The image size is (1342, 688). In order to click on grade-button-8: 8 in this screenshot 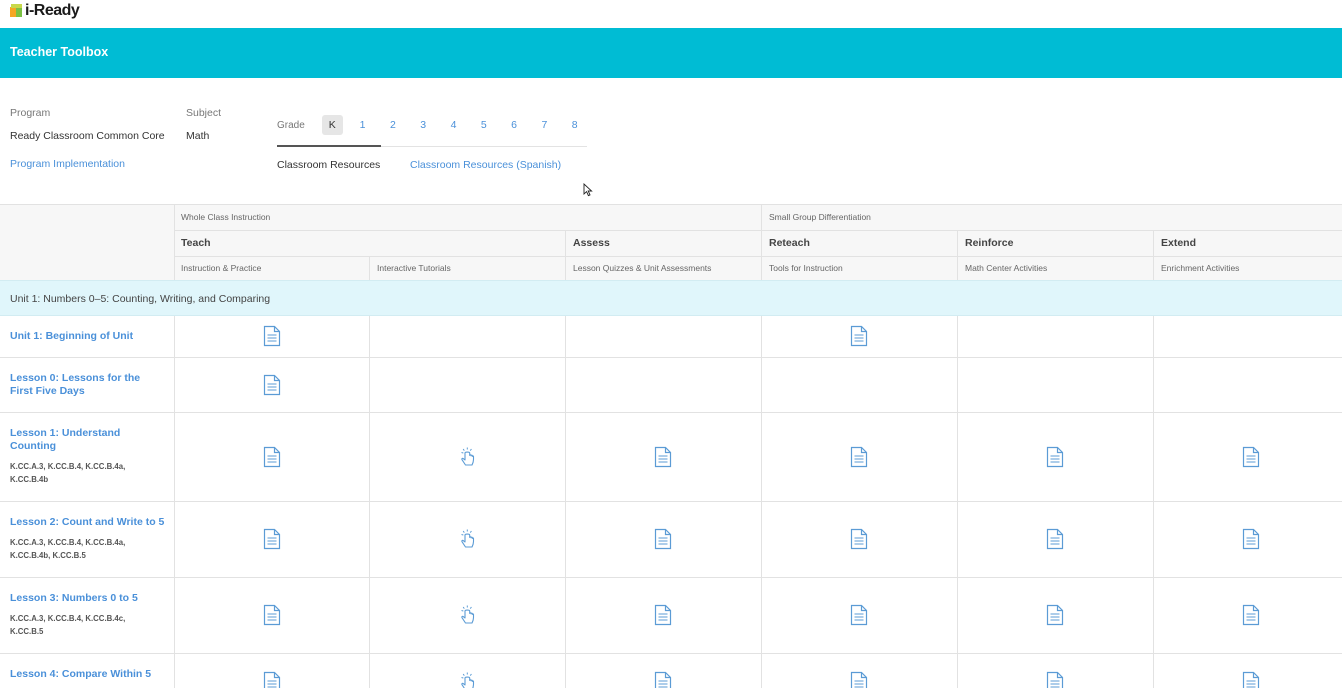, I will do `click(574, 125)`.